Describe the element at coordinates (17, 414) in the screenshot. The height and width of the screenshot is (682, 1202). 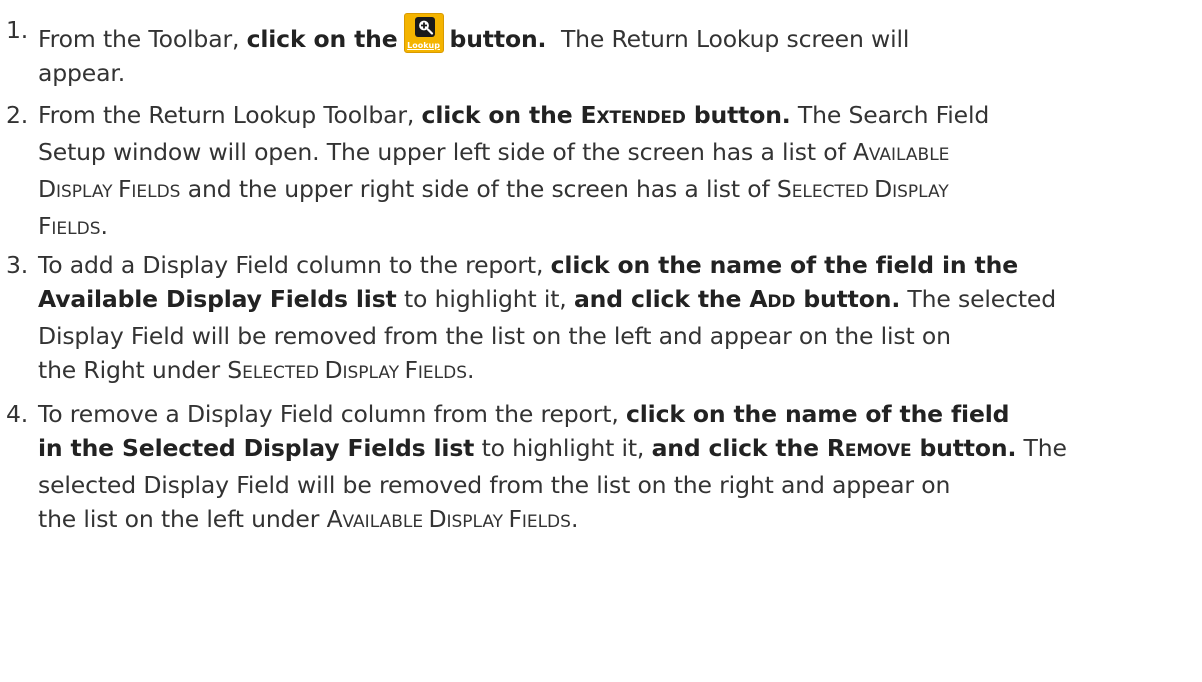
I see `step-number: 4.` at that location.